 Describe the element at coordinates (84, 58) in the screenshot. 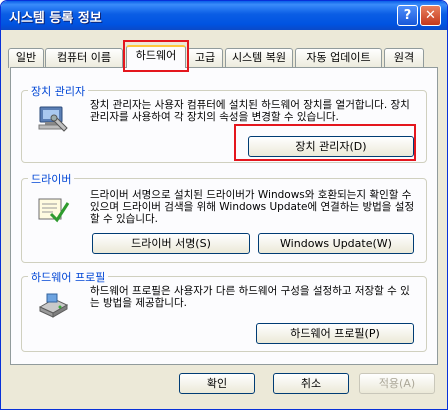

I see `tab-computer-name: 컴퓨터 이름` at that location.